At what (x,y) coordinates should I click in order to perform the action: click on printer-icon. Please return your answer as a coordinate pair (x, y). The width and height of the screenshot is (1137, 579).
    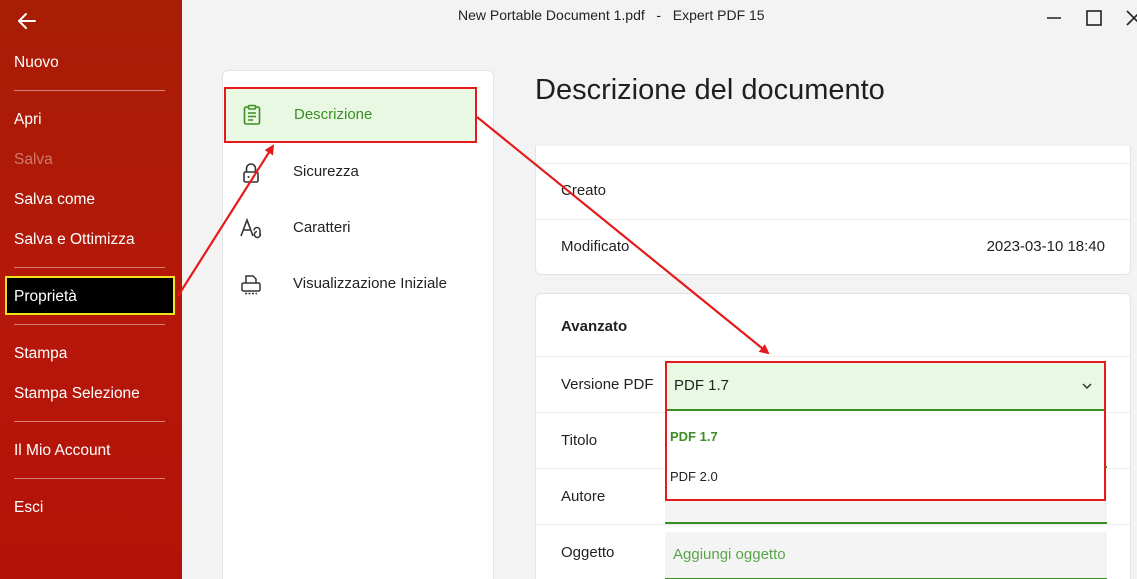
    Looking at the image, I should click on (251, 285).